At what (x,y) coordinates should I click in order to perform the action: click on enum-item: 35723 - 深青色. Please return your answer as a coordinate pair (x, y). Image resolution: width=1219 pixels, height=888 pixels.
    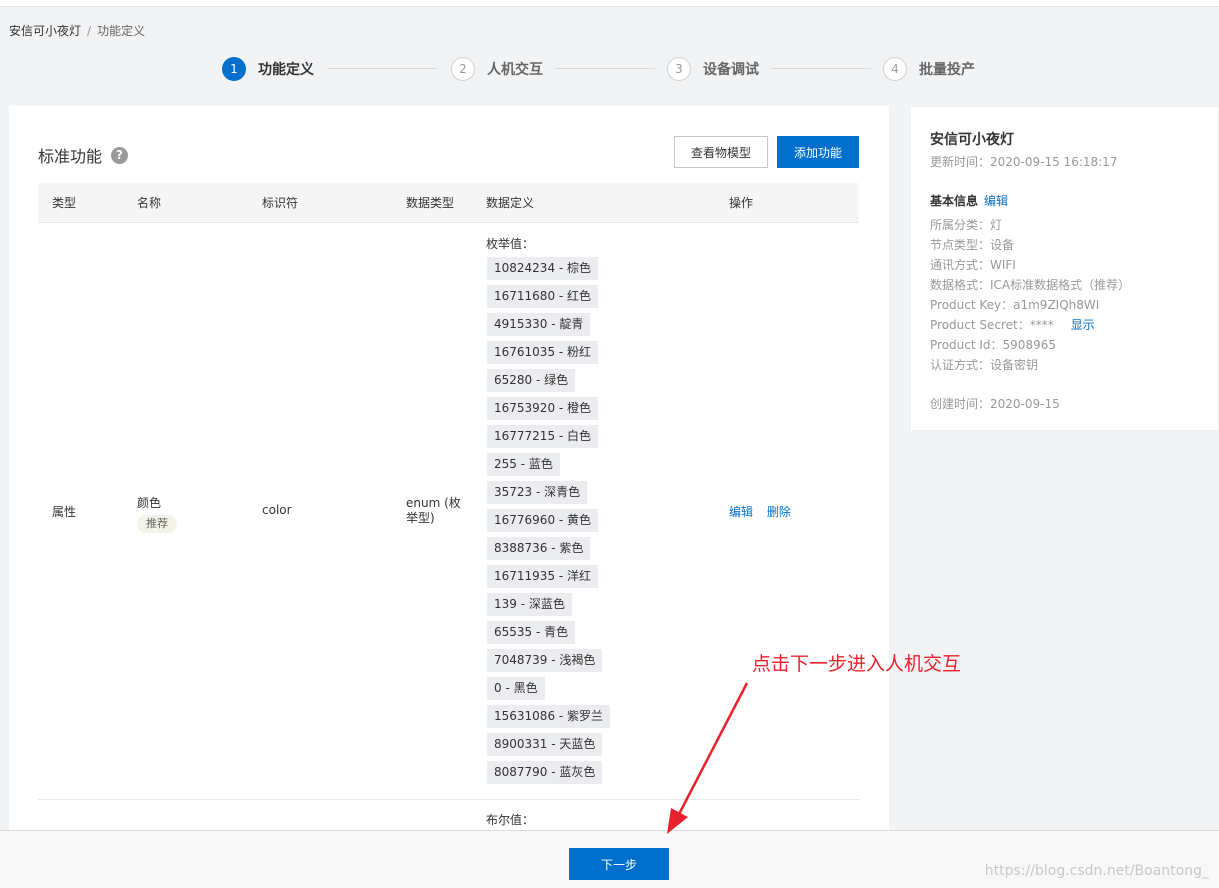
    Looking at the image, I should click on (537, 492).